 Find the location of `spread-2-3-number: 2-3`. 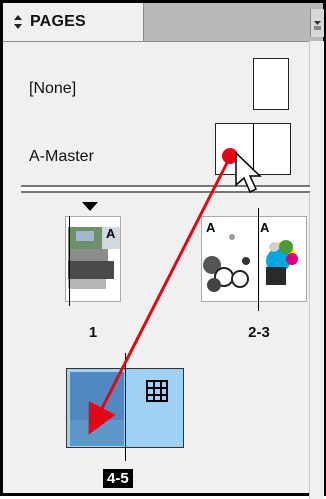

spread-2-3-number: 2-3 is located at coordinates (259, 332).